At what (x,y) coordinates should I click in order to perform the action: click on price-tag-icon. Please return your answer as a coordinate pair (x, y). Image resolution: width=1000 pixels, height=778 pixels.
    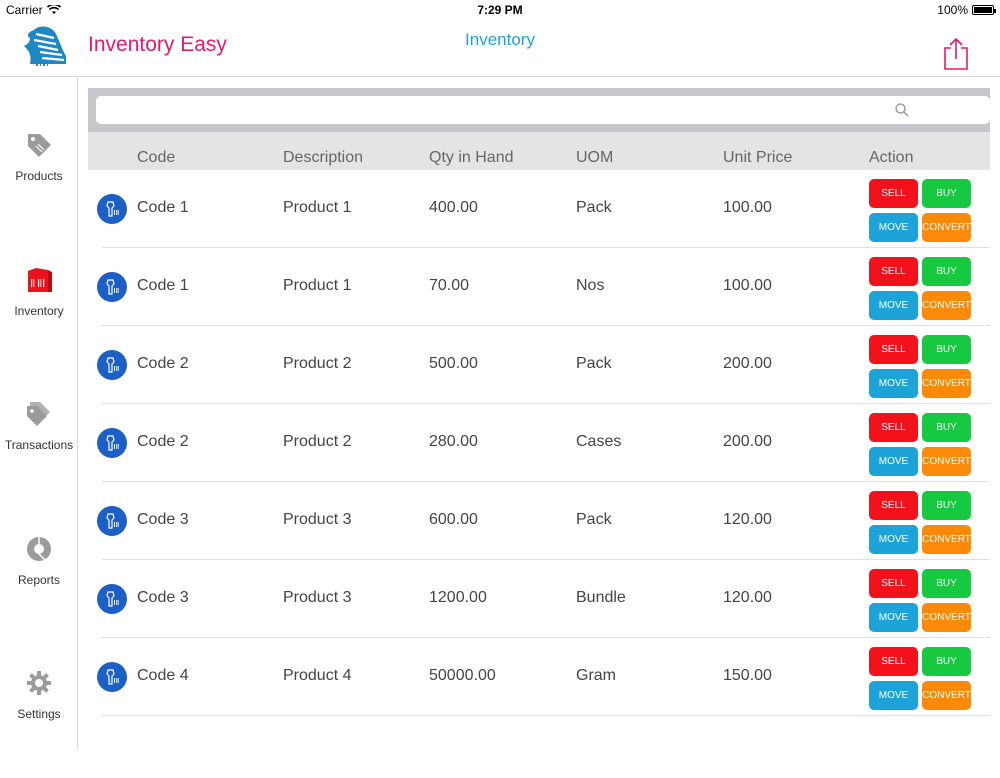
    Looking at the image, I should click on (39, 145).